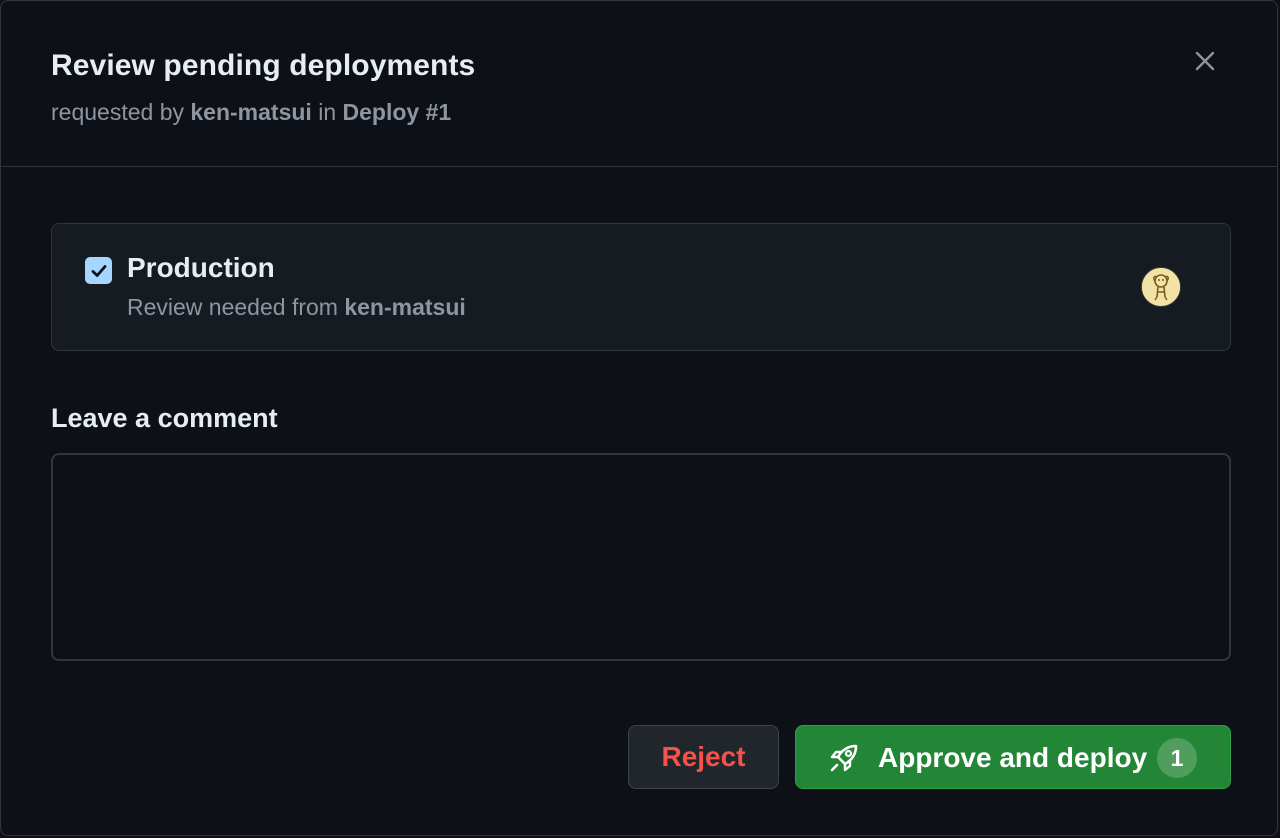  What do you see at coordinates (1177, 758) in the screenshot?
I see `approve-count-badge: 1` at bounding box center [1177, 758].